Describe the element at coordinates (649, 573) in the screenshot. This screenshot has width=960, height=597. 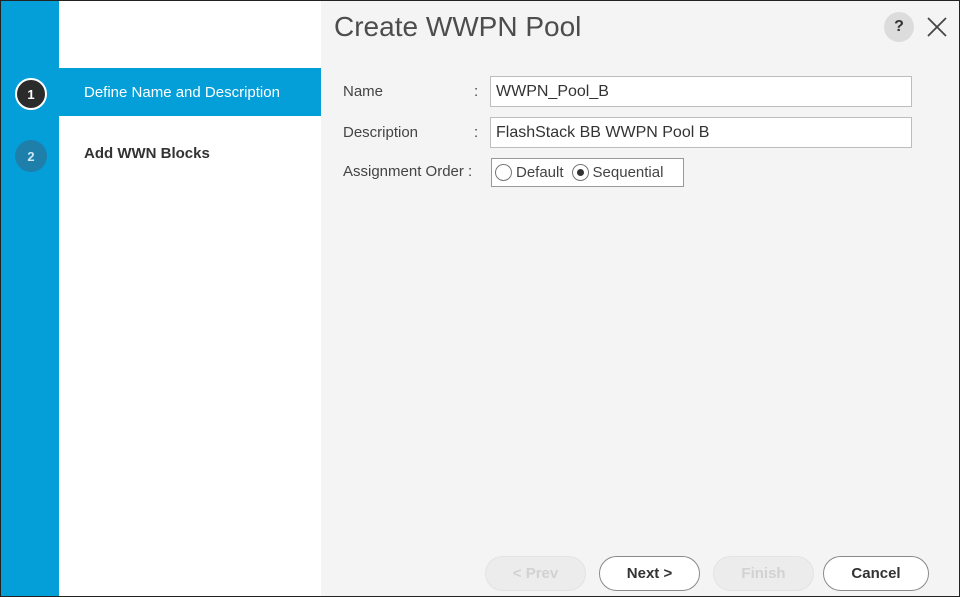
I see `next-button: Next >` at that location.